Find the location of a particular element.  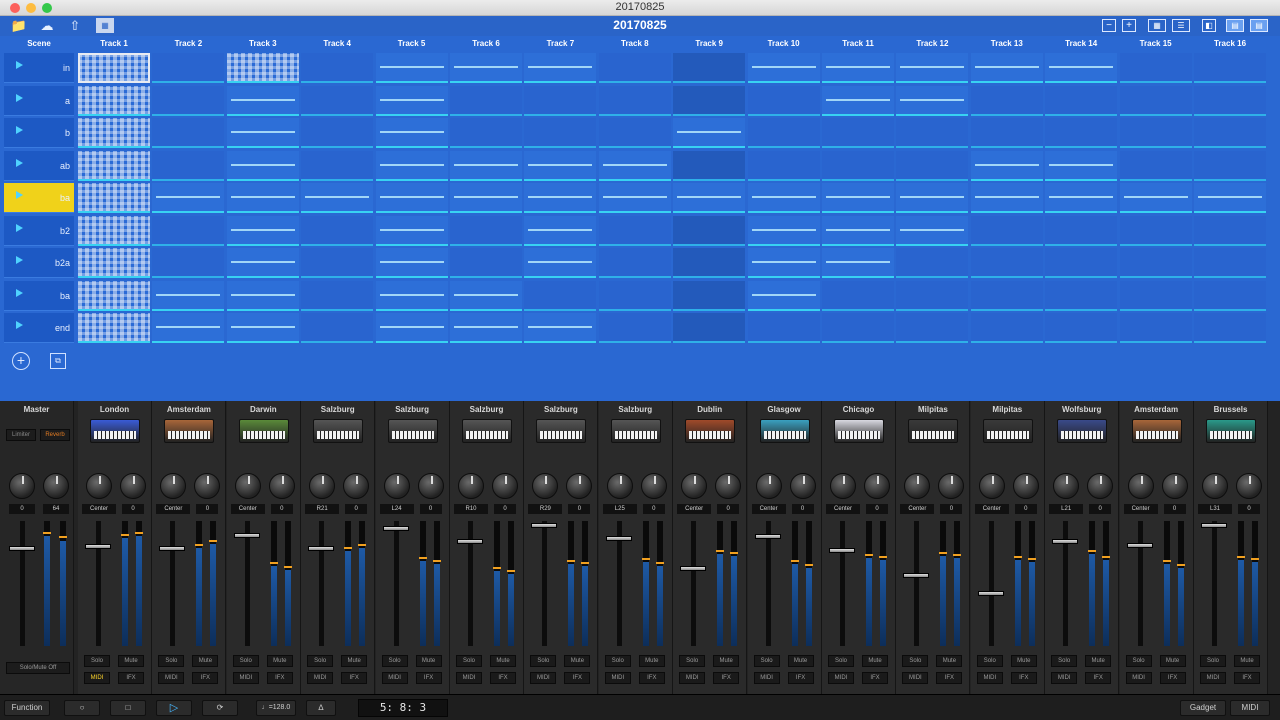

track-header-10: Track 10 is located at coordinates (784, 44).